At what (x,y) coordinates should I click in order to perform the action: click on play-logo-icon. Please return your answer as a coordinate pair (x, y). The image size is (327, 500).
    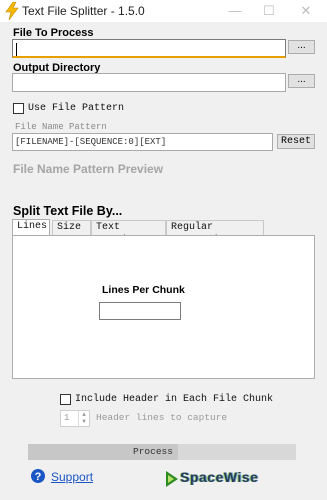
    Looking at the image, I should click on (172, 479).